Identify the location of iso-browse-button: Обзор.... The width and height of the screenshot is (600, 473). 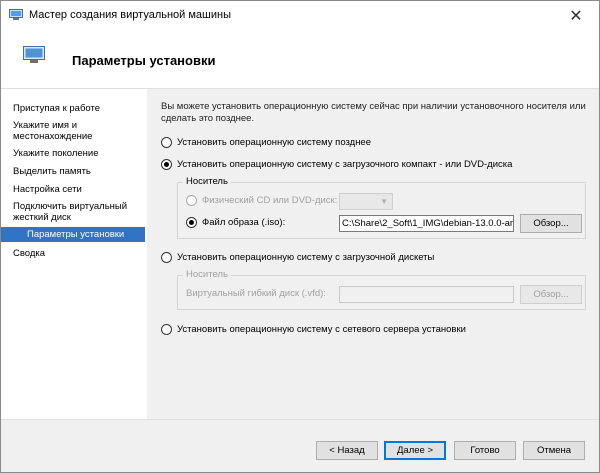
(551, 223).